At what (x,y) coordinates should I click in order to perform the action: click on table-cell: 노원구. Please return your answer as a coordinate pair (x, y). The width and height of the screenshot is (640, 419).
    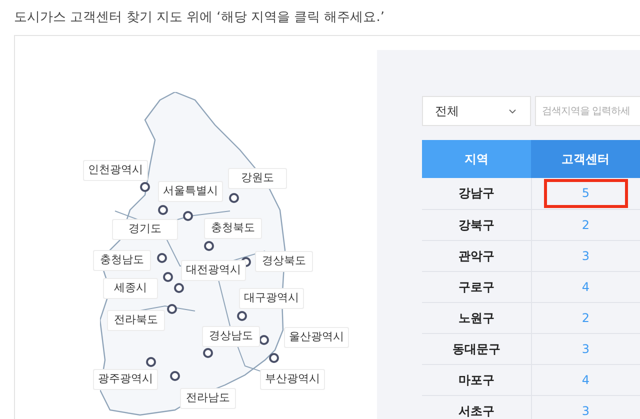
    Looking at the image, I should click on (476, 317).